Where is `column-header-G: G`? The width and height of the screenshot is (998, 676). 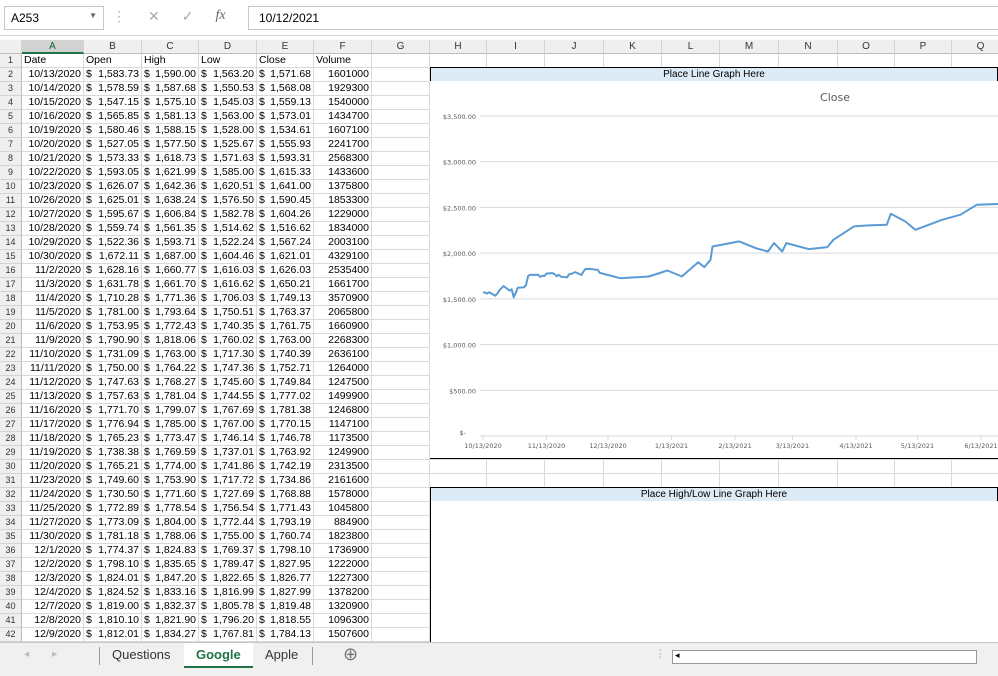
column-header-G: G is located at coordinates (401, 47).